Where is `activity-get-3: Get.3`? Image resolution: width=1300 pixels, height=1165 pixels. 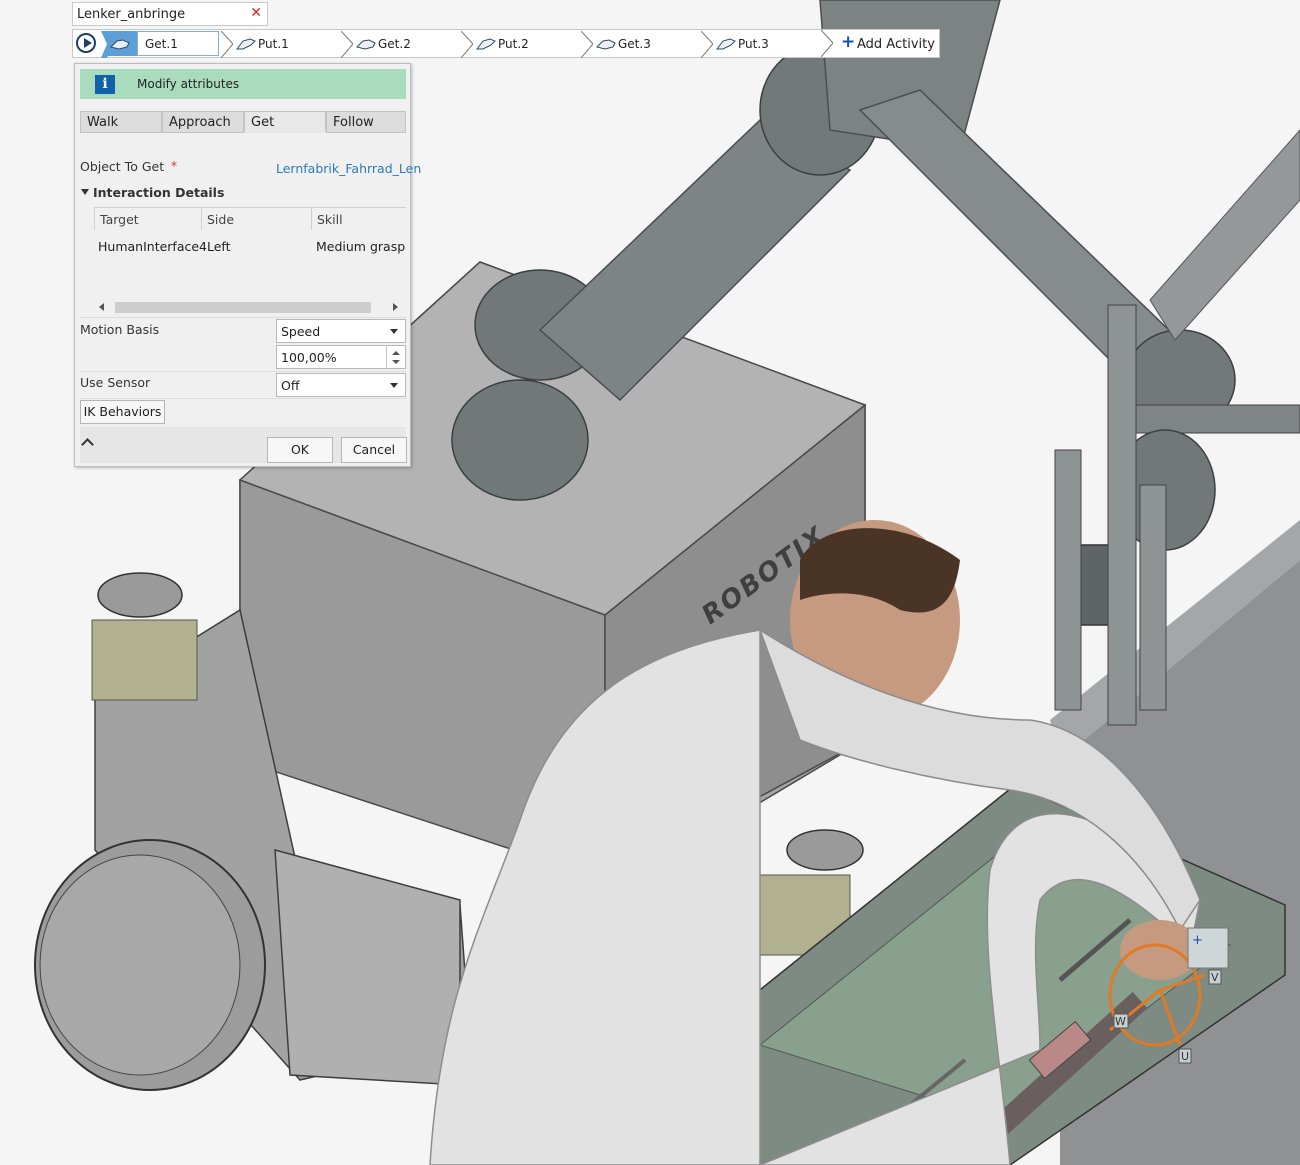
activity-get-3: Get.3 is located at coordinates (641, 44).